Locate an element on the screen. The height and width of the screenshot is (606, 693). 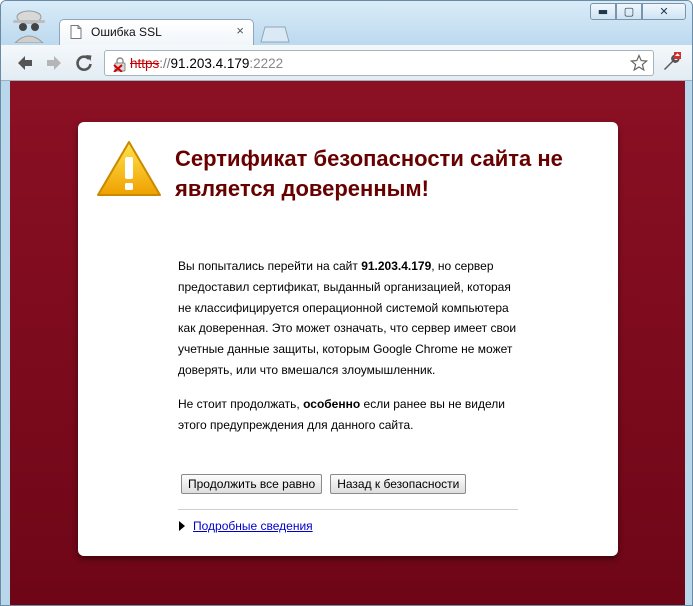
broken-lock-icon is located at coordinates (120, 64).